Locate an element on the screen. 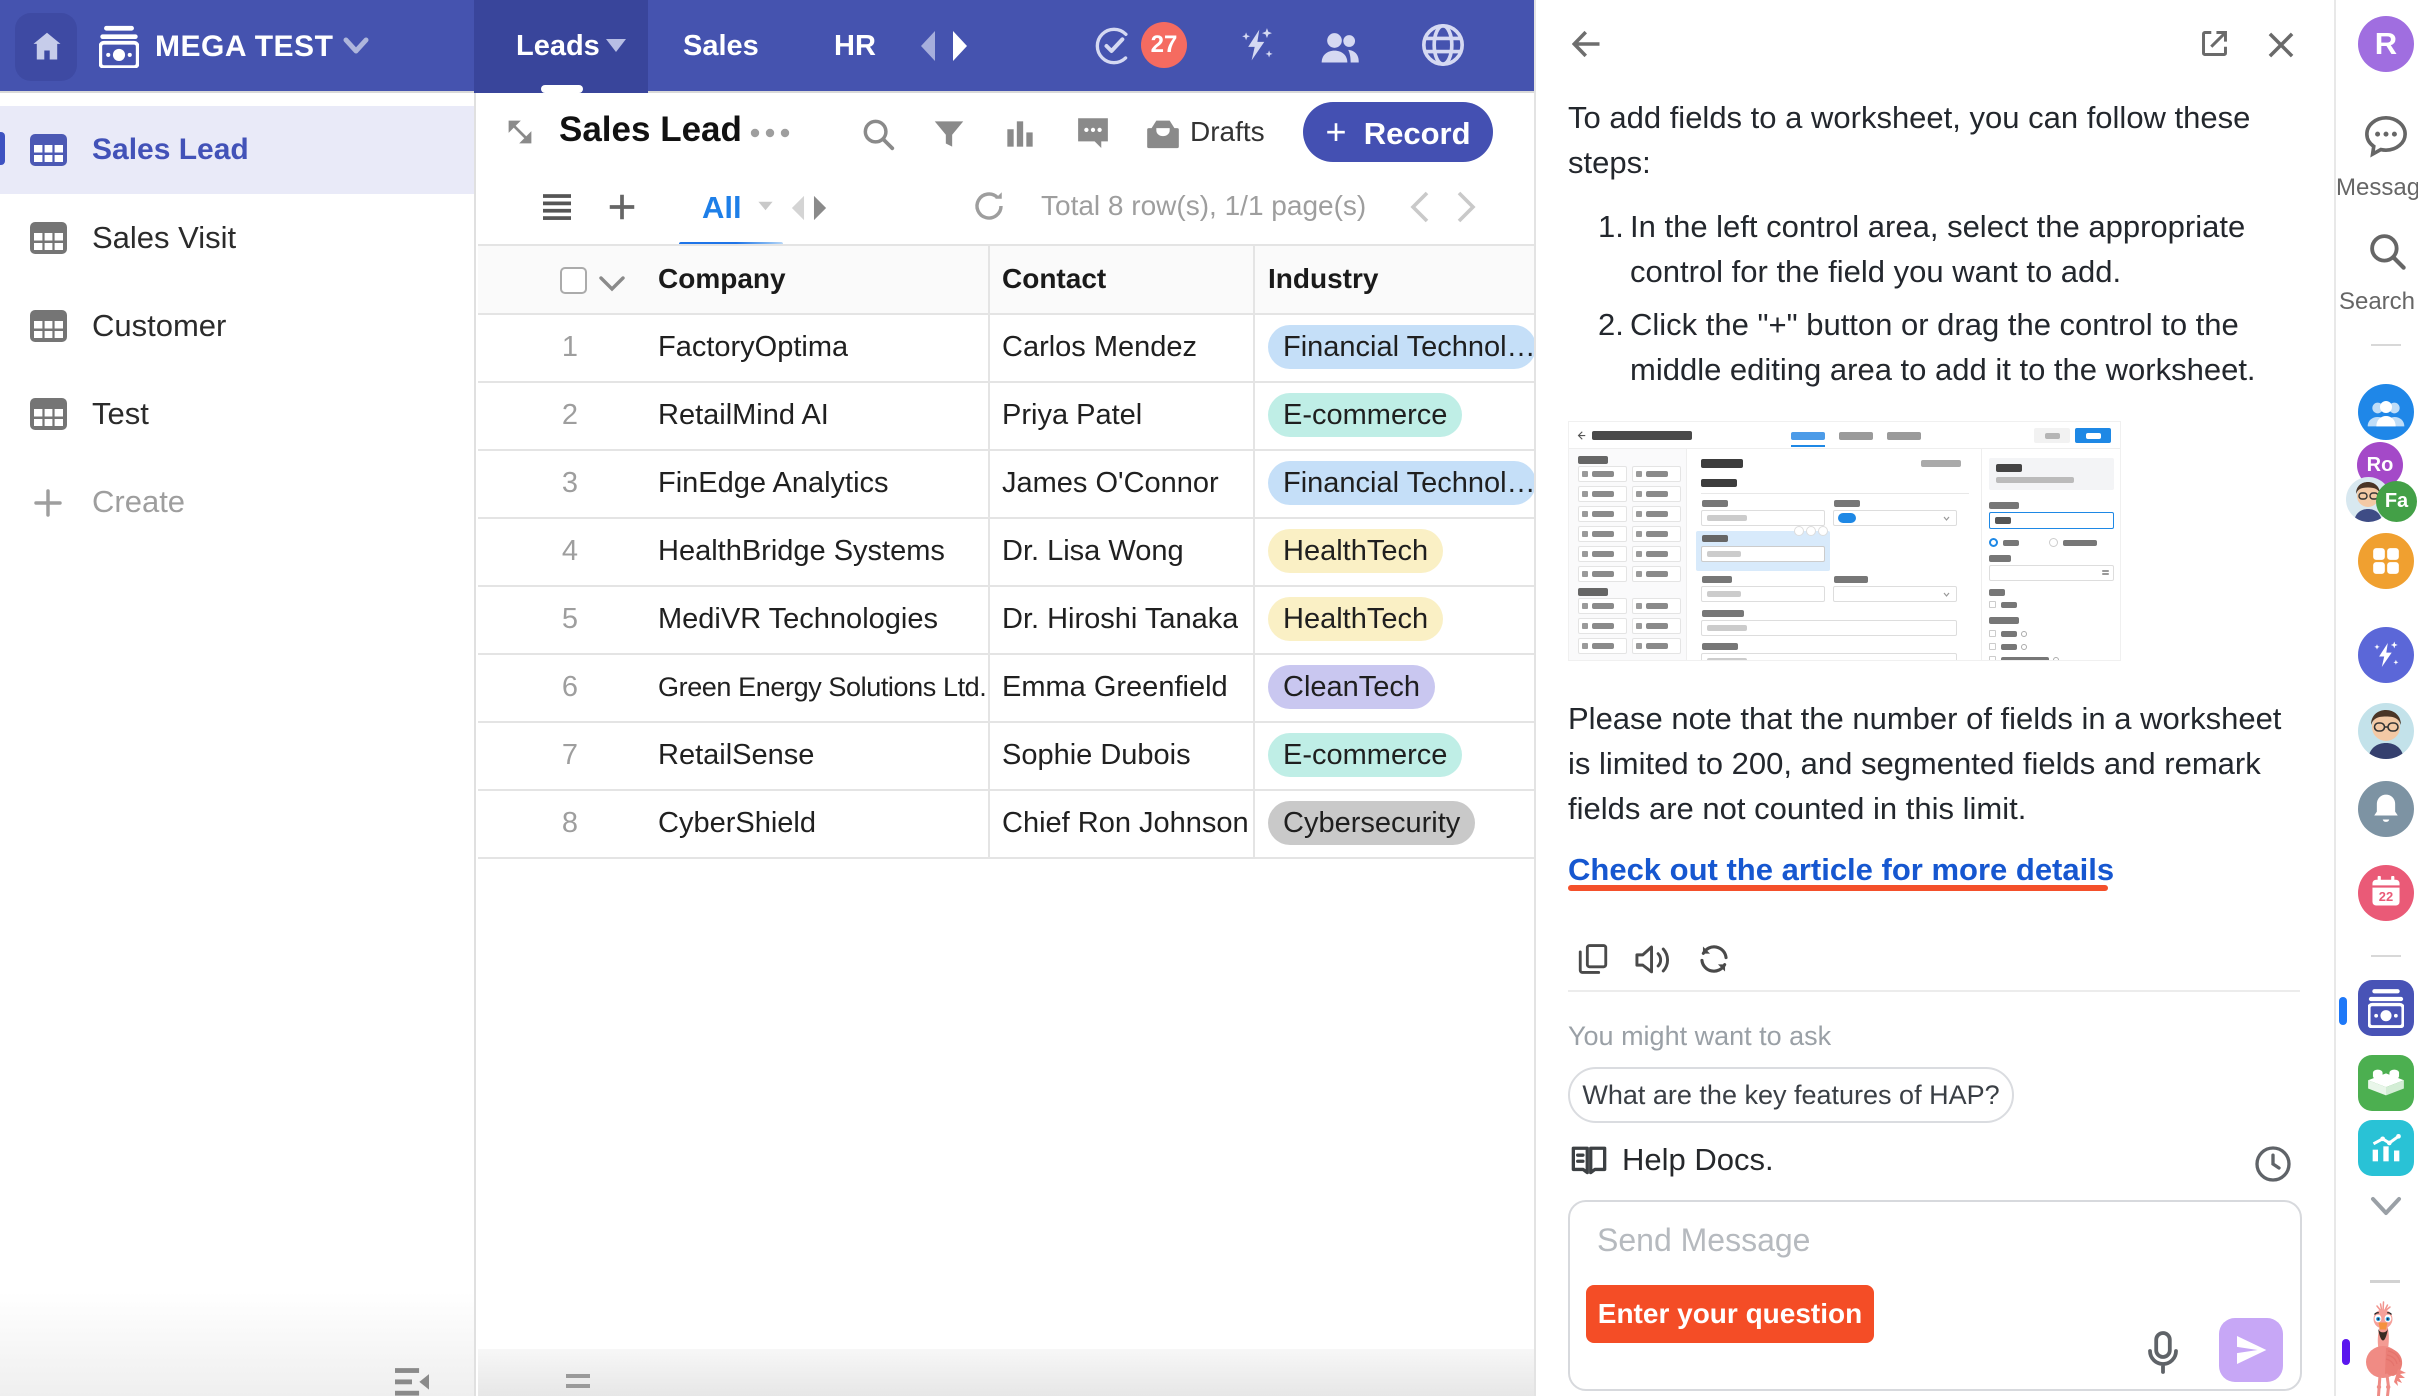  svg-text: 22 is located at coordinates (2386, 896).